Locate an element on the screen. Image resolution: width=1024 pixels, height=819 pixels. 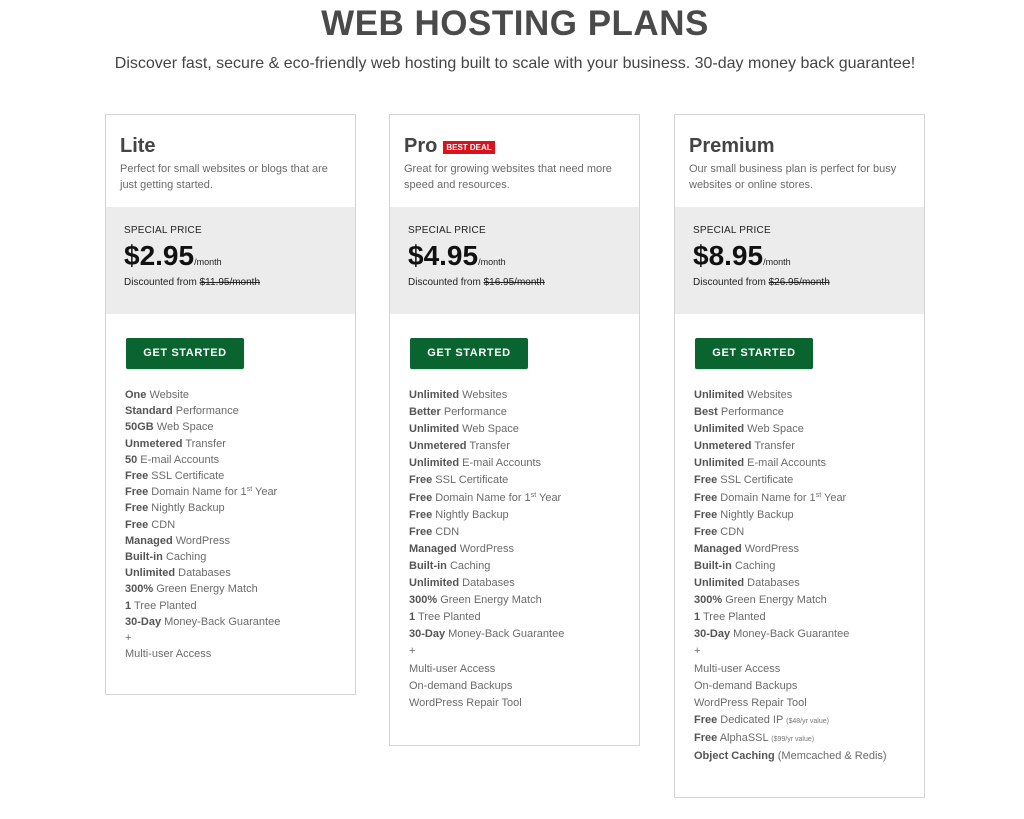
feature-highlight: Unmetered is located at coordinates (438, 446).